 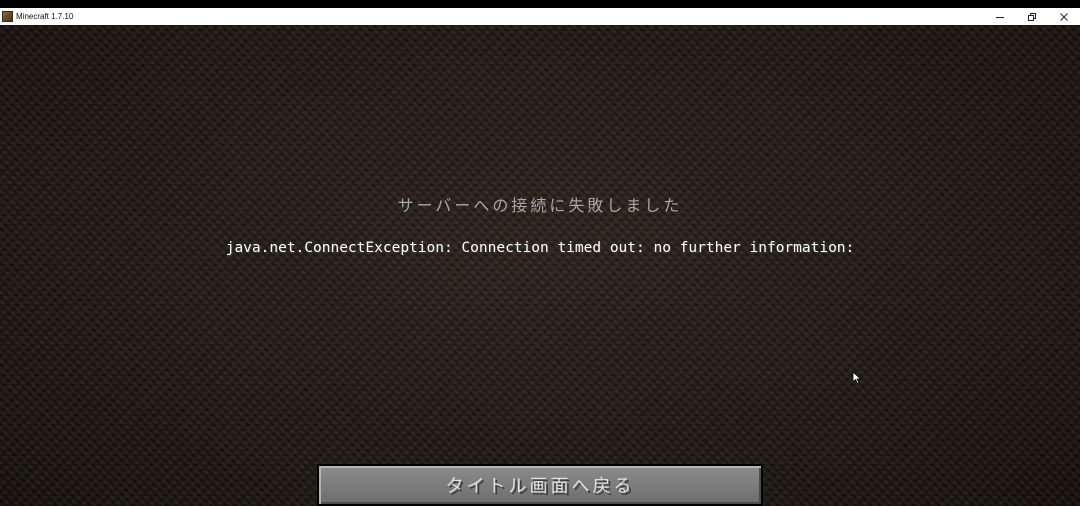 What do you see at coordinates (7, 16) in the screenshot?
I see `minecraft-block-icon` at bounding box center [7, 16].